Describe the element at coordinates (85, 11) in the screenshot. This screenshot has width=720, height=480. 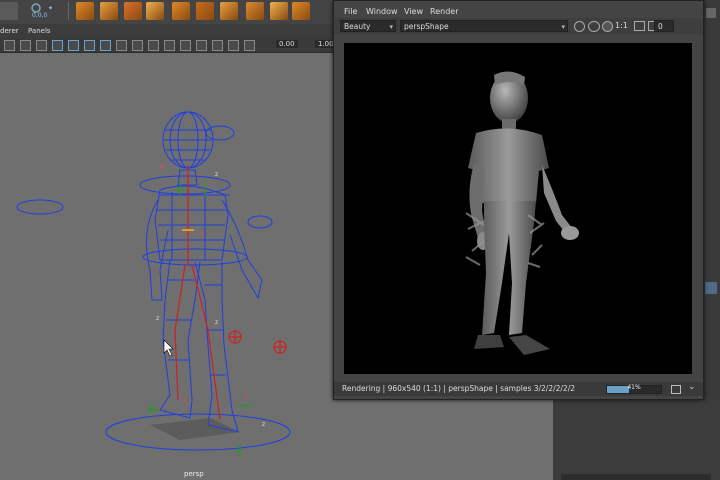
I see `cube-icon` at that location.